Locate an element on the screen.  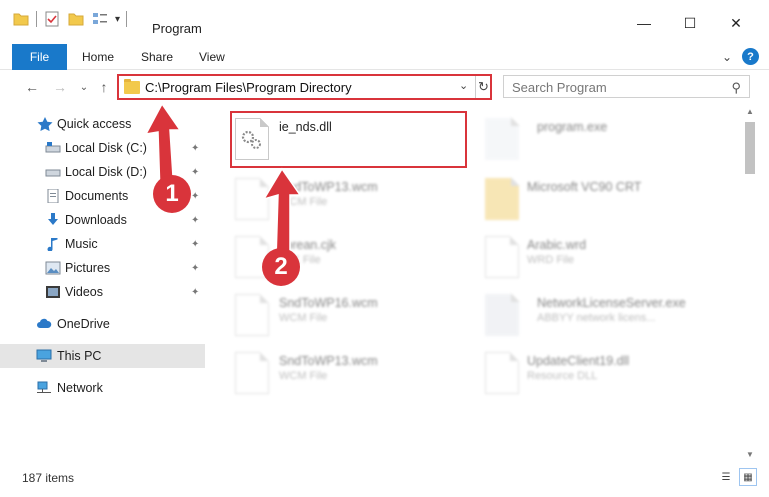
sidebar-item-onedrive: OneDrive is located at coordinates (102, 324).